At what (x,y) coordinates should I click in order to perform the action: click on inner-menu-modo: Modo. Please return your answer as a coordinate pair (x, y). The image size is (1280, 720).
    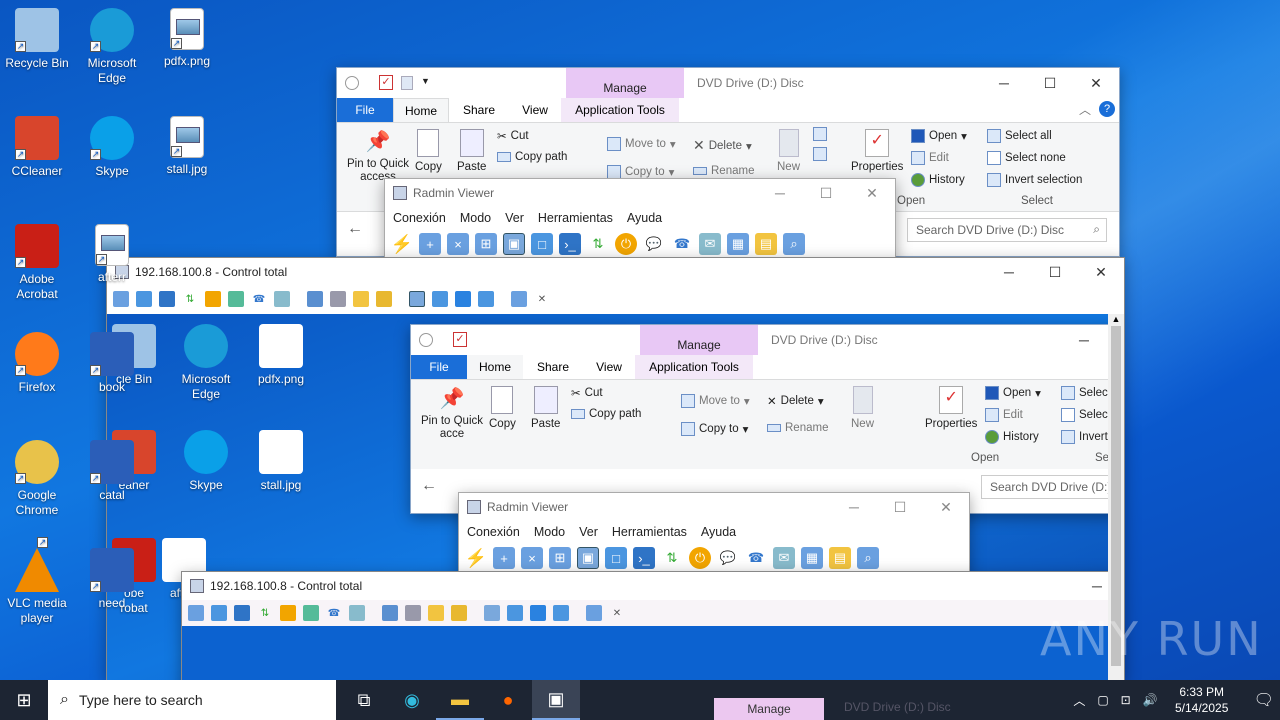
    Looking at the image, I should click on (549, 532).